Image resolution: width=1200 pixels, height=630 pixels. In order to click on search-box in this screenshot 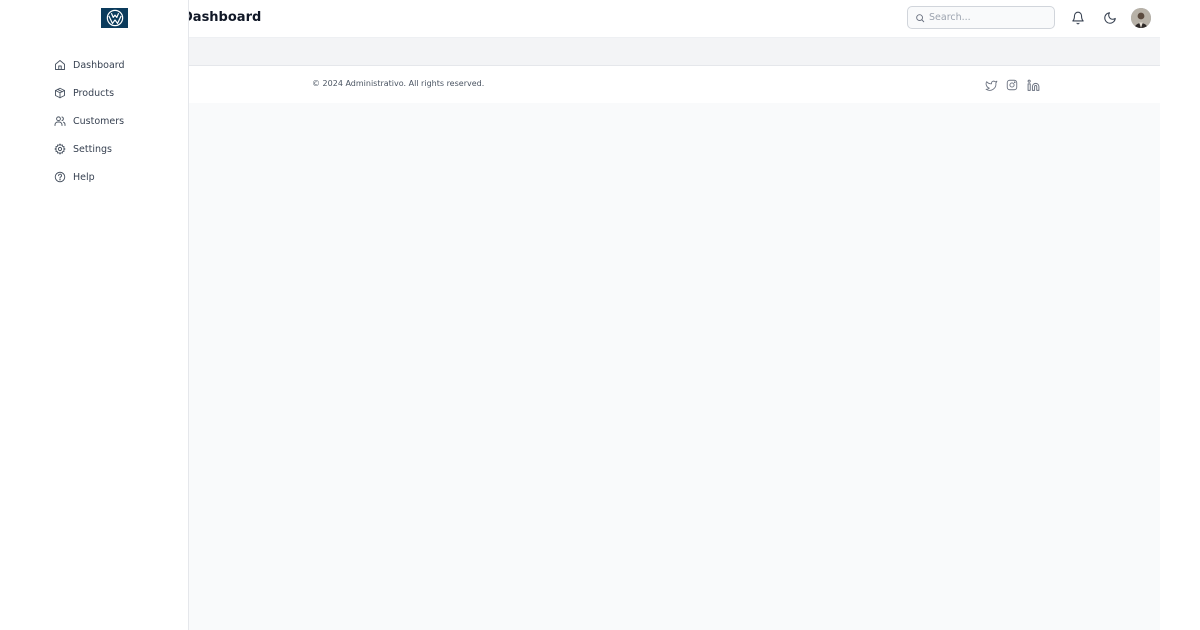, I will do `click(981, 17)`.